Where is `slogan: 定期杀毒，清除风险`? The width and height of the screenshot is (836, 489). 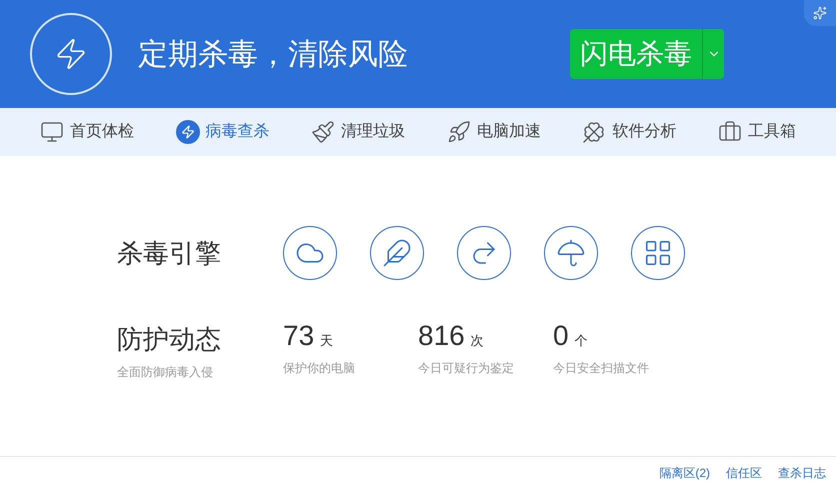 slogan: 定期杀毒，清除风险 is located at coordinates (273, 54).